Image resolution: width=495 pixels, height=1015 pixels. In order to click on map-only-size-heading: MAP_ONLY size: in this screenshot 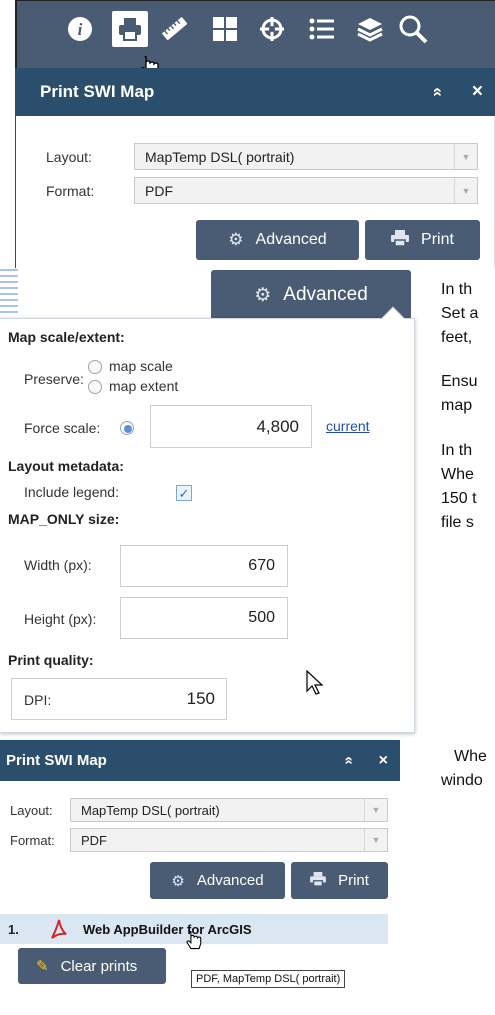, I will do `click(64, 519)`.